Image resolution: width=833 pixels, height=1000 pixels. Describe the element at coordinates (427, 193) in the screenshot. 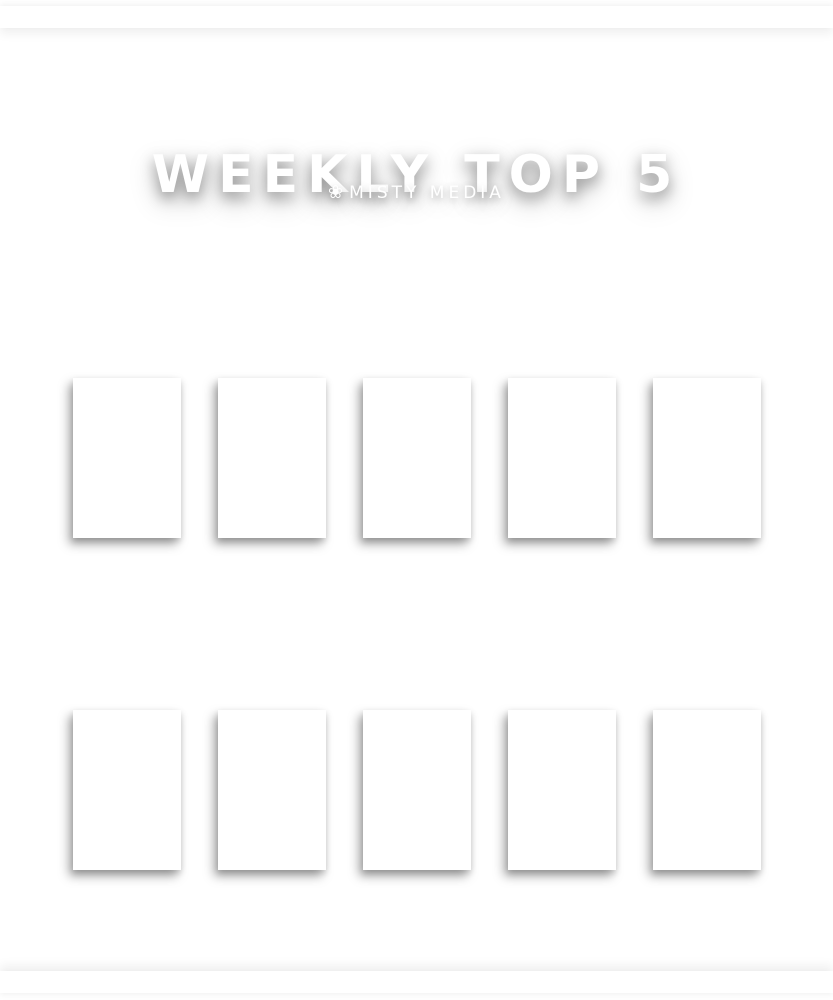

I see `brand-name: MISTY MEDIA` at that location.